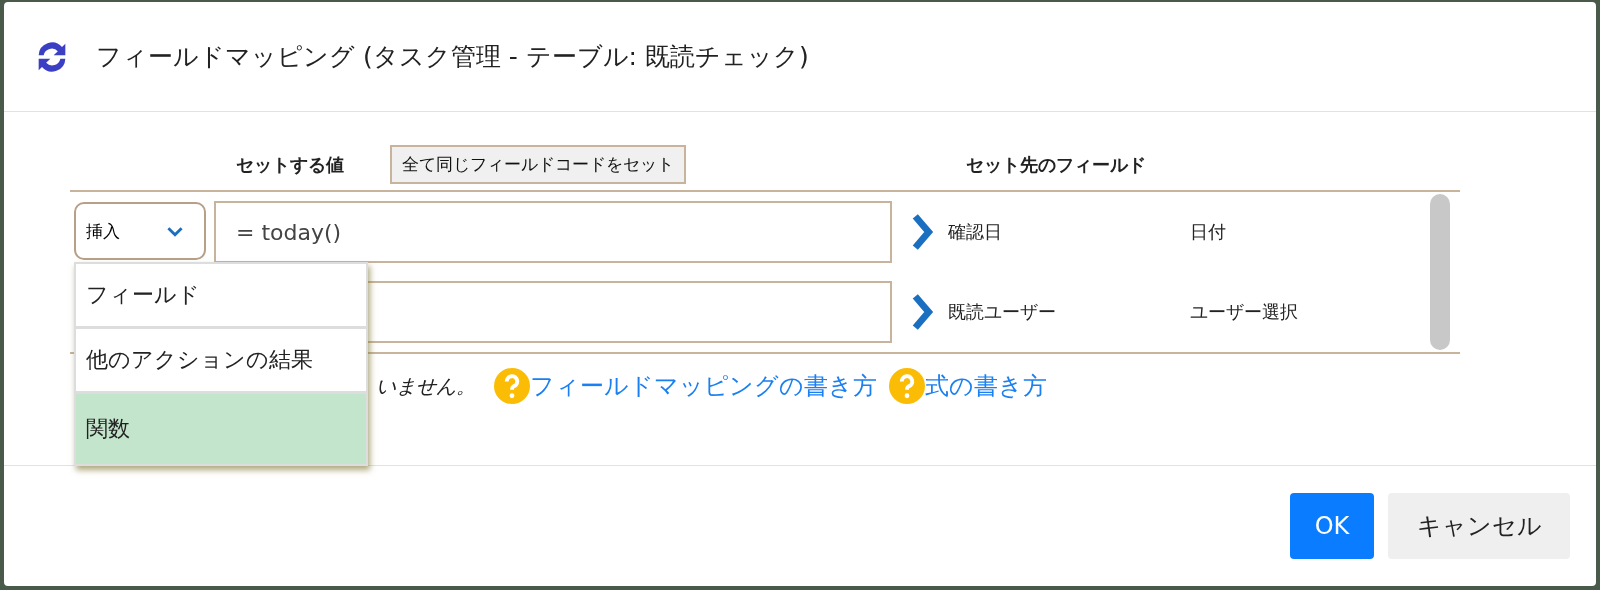 Image resolution: width=1600 pixels, height=590 pixels. What do you see at coordinates (221, 295) in the screenshot?
I see `menu-item: フィールド` at bounding box center [221, 295].